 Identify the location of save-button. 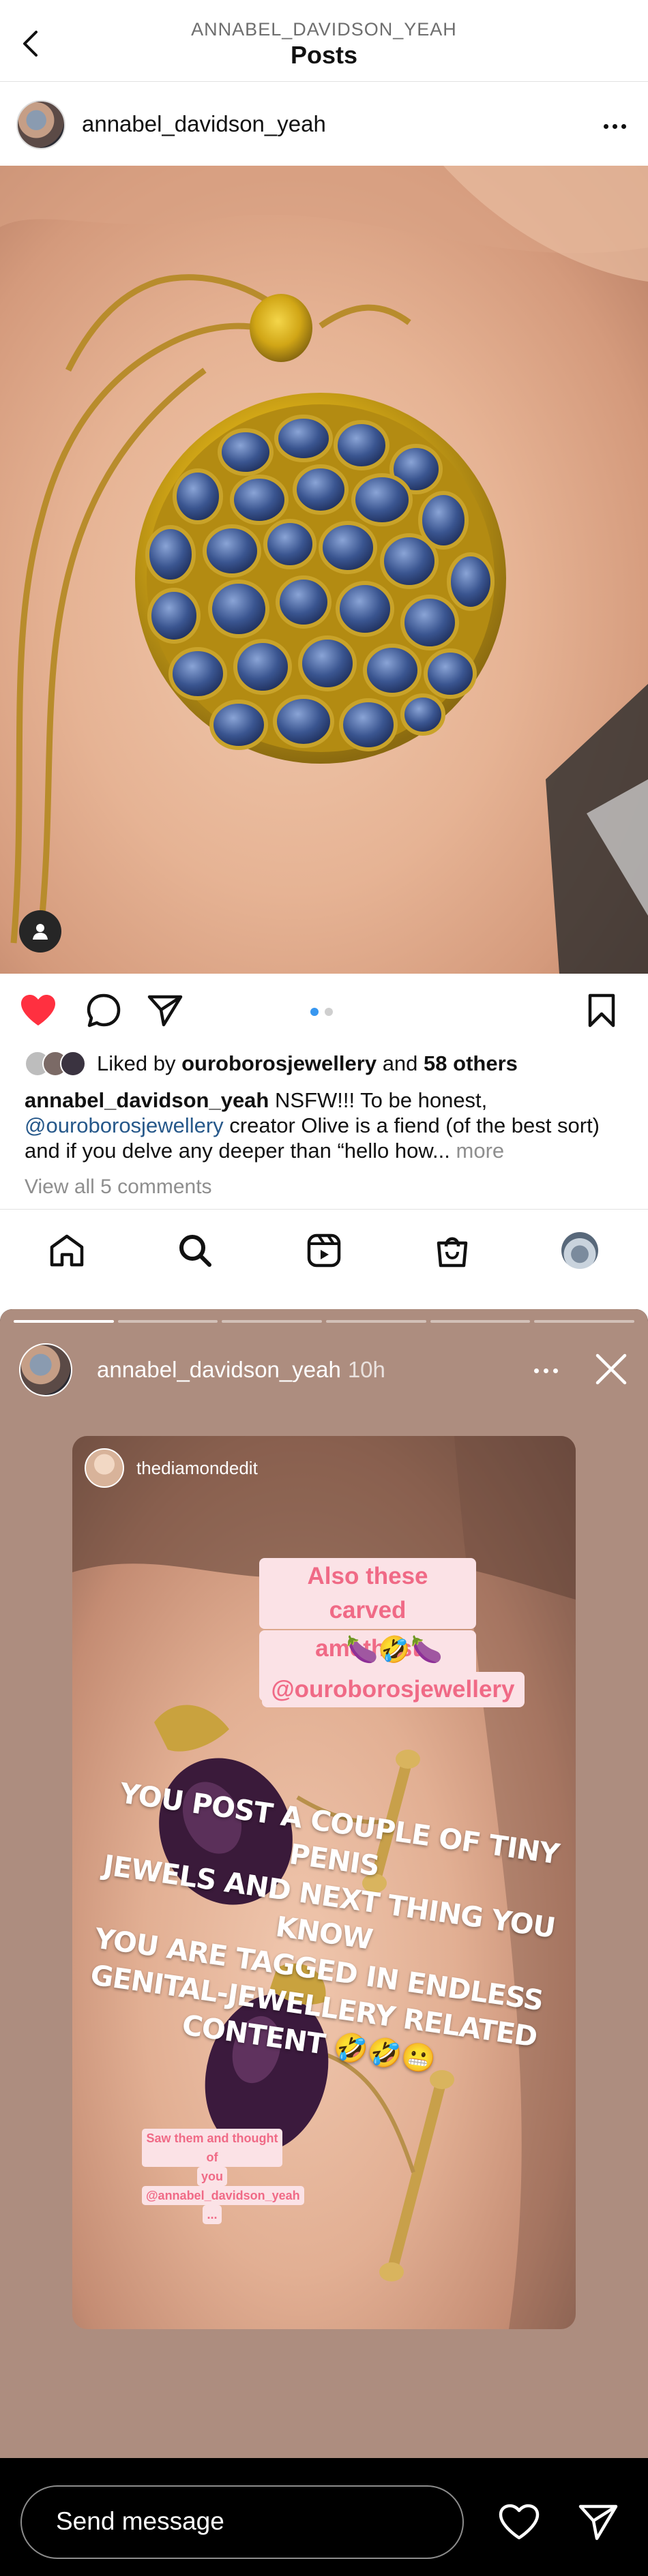
(601, 1010).